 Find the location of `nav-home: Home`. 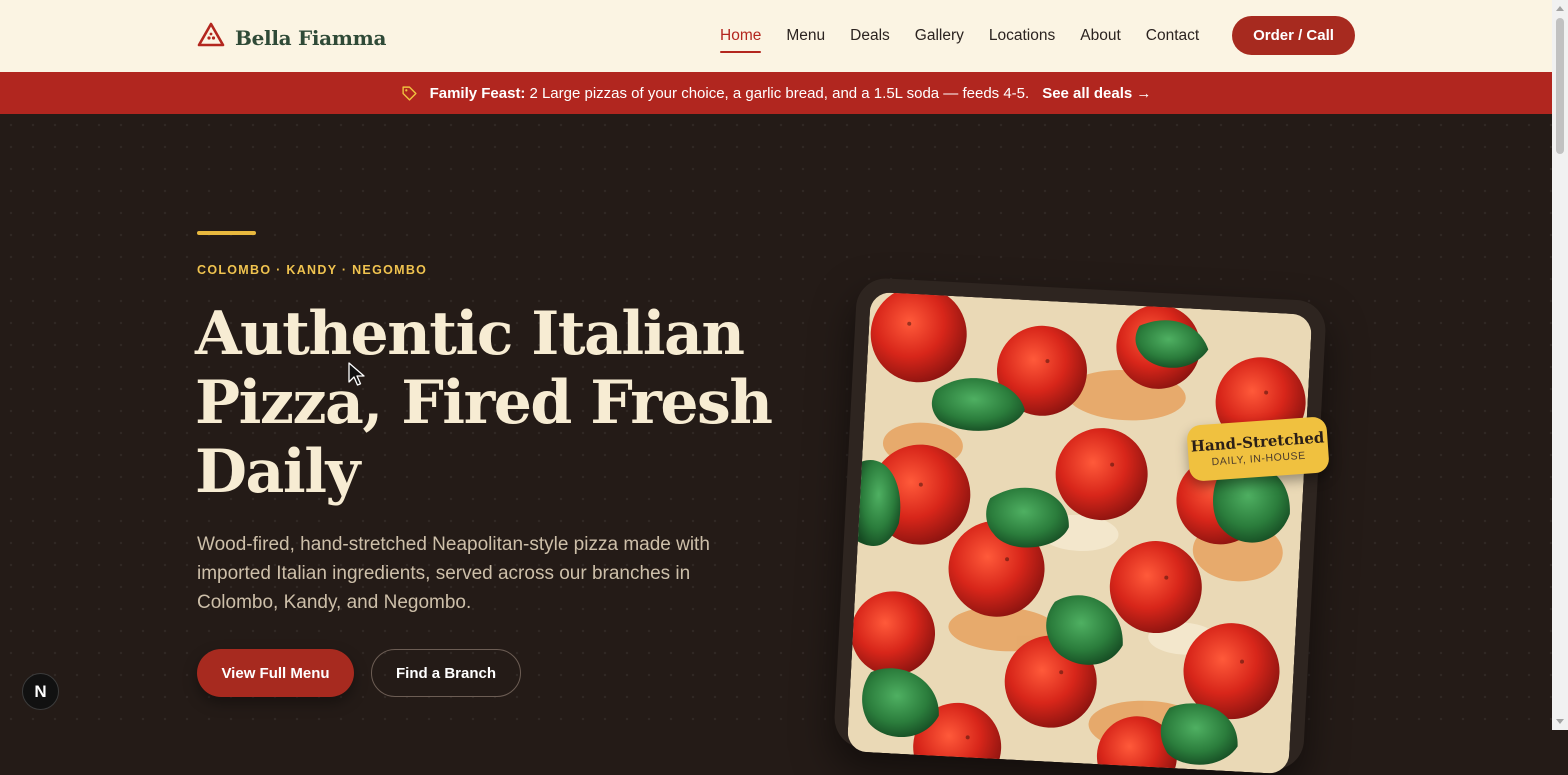

nav-home: Home is located at coordinates (741, 40).